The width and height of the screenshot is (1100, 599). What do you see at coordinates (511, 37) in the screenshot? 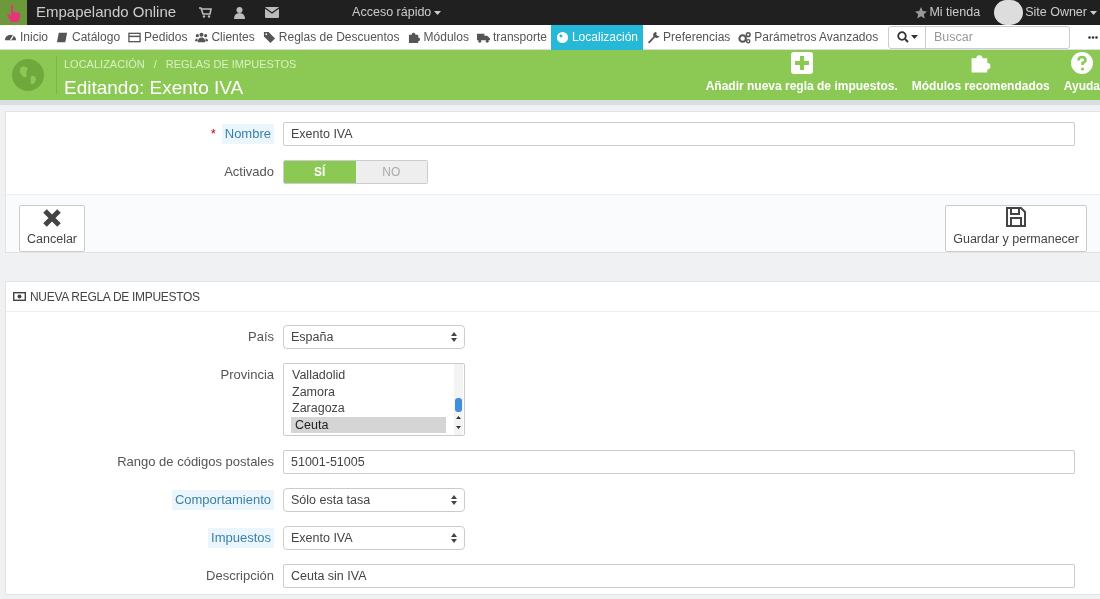
I see `nav-tab: transporte` at bounding box center [511, 37].